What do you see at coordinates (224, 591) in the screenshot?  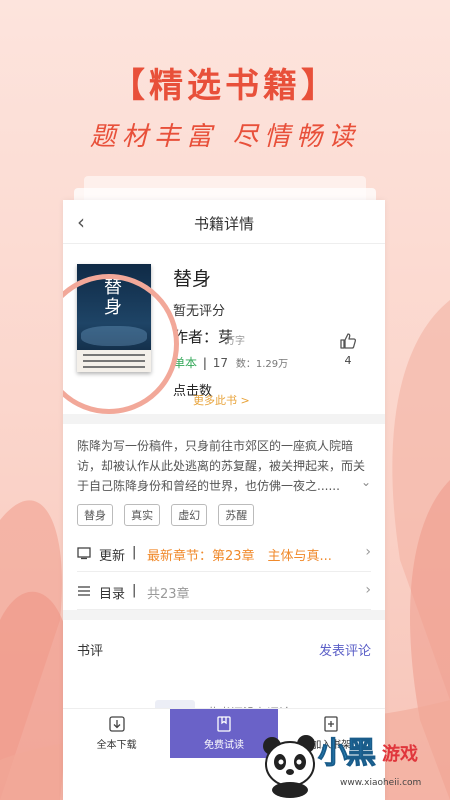 I see `catalog-row: 目录 | 共23章 ›` at bounding box center [224, 591].